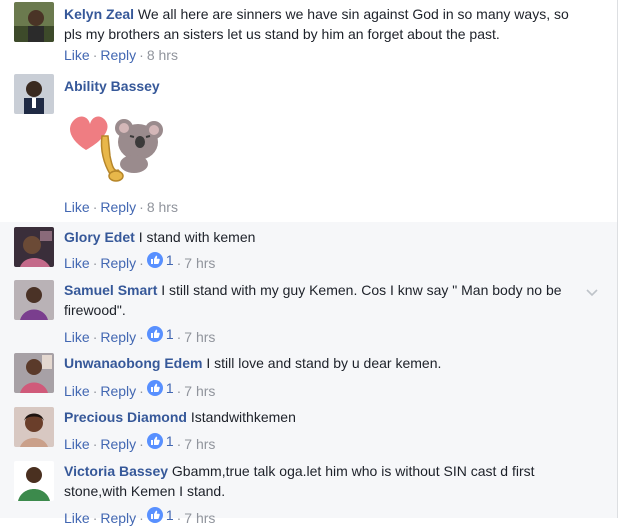  Describe the element at coordinates (243, 417) in the screenshot. I see `comment-text: Istandwithkemen` at that location.